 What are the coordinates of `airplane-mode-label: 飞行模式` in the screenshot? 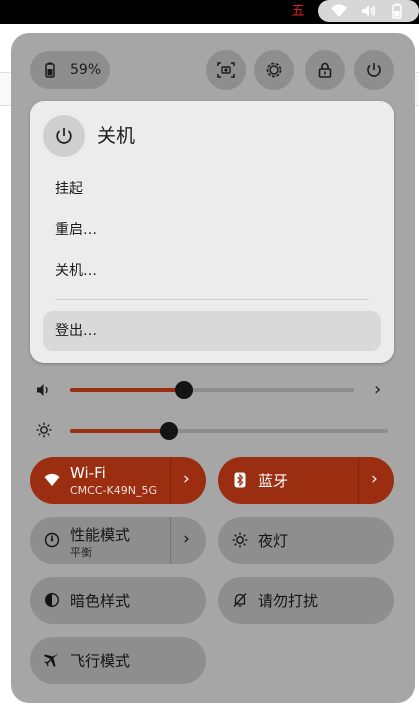 It's located at (100, 661).